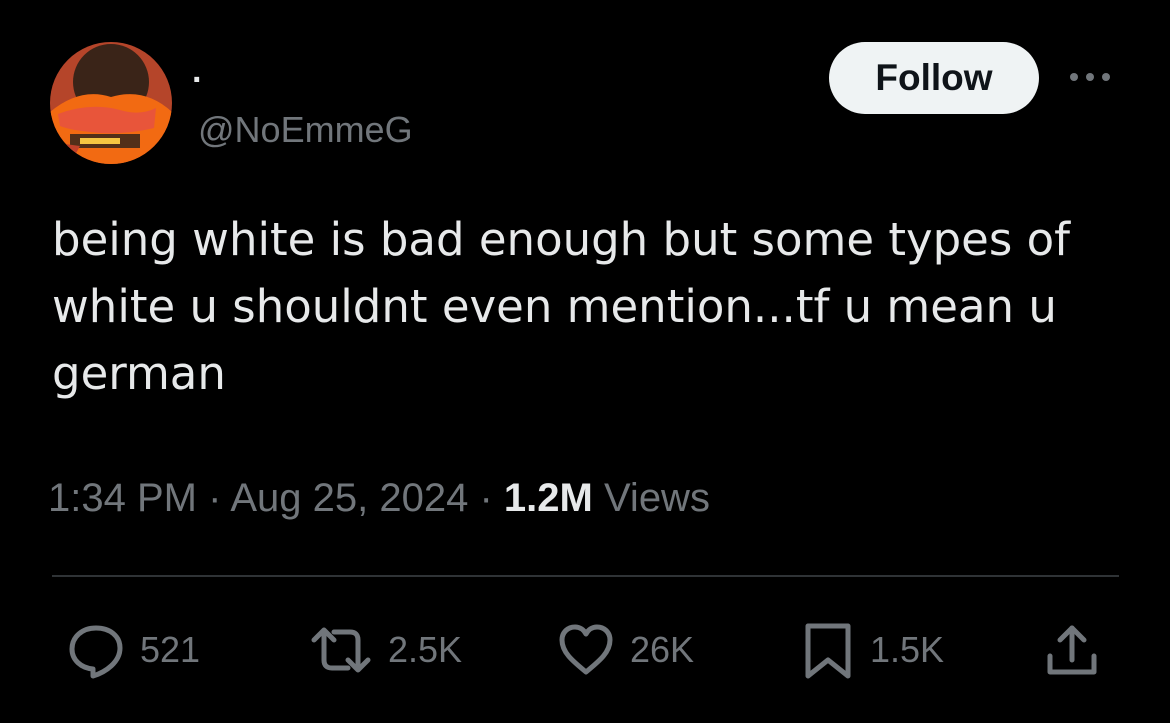 The width and height of the screenshot is (1170, 723). I want to click on tweet-meta: 1:34 PM · Aug 25, 2024 · 1.2M Views, so click(379, 498).